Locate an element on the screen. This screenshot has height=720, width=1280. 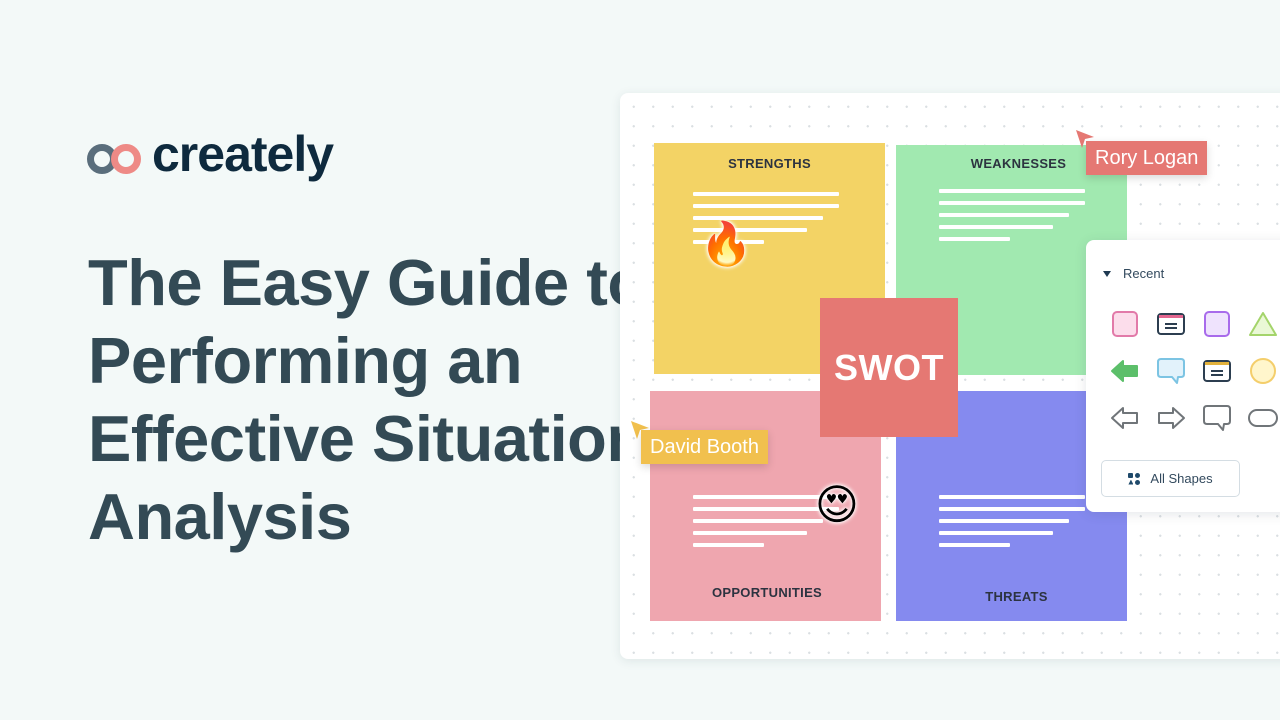
green-left-arrow-icon is located at coordinates (1124, 370).